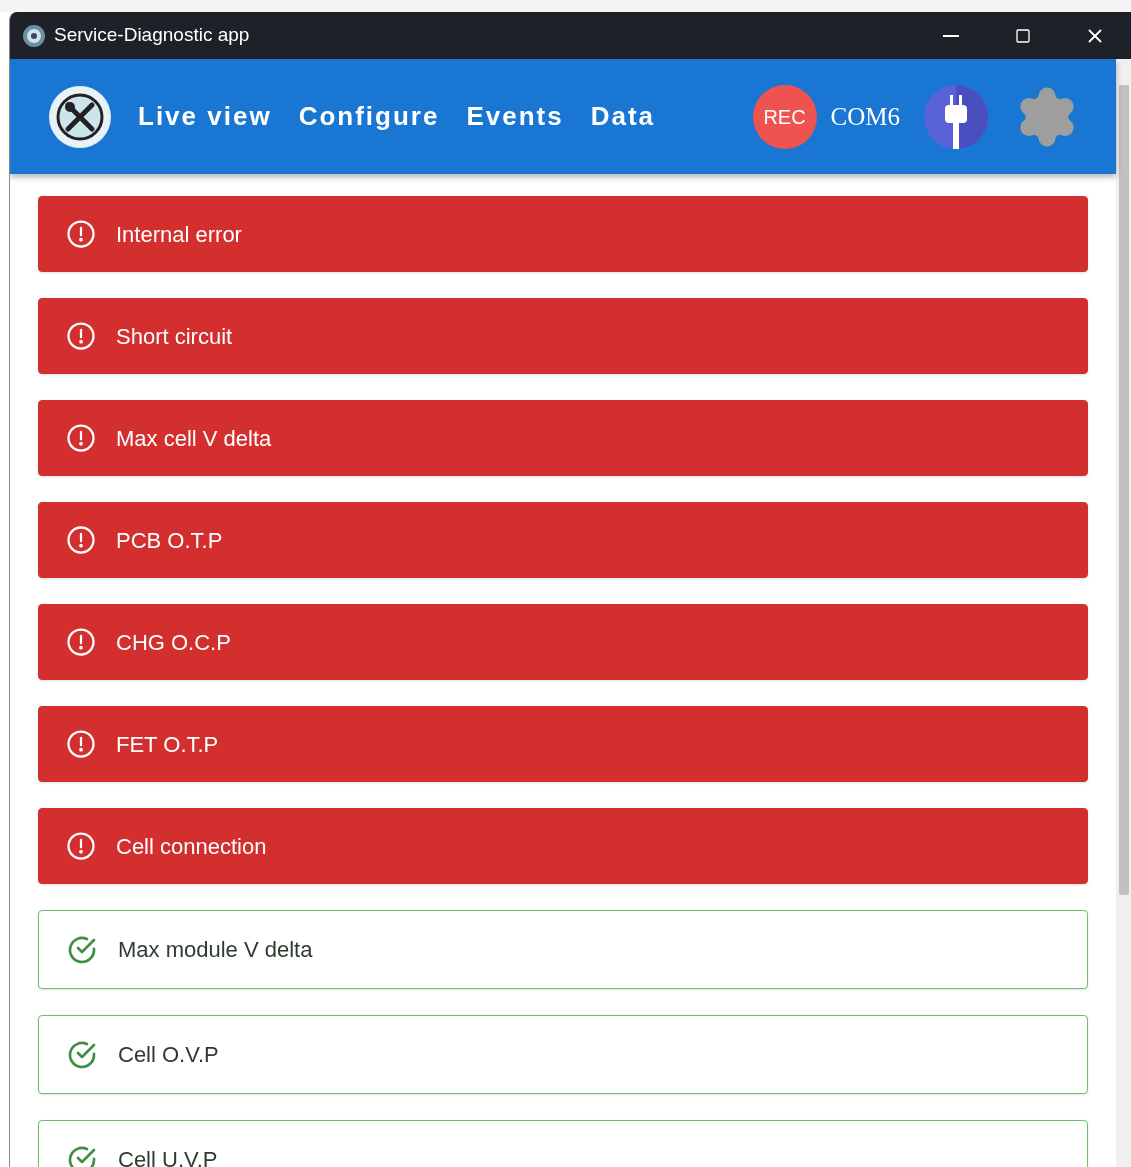  What do you see at coordinates (168, 1156) in the screenshot?
I see `alert-label: Cell U.V.P` at bounding box center [168, 1156].